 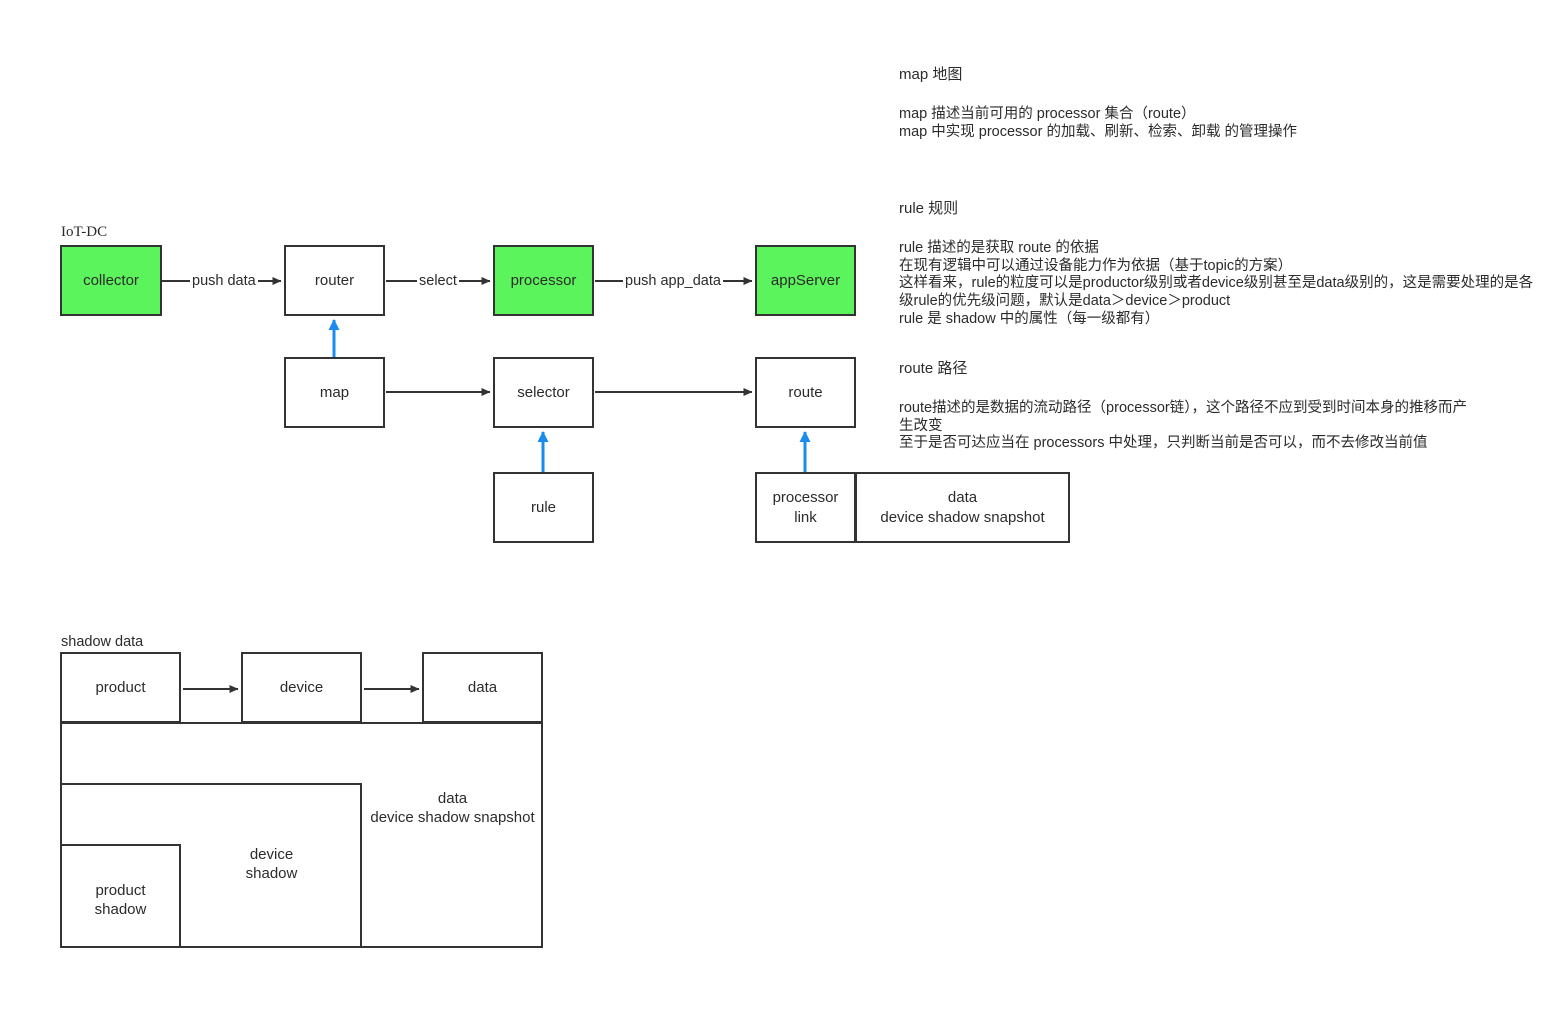 I want to click on node-data-device-shadow-snapshot: data device shadow snapshot, so click(x=962, y=507).